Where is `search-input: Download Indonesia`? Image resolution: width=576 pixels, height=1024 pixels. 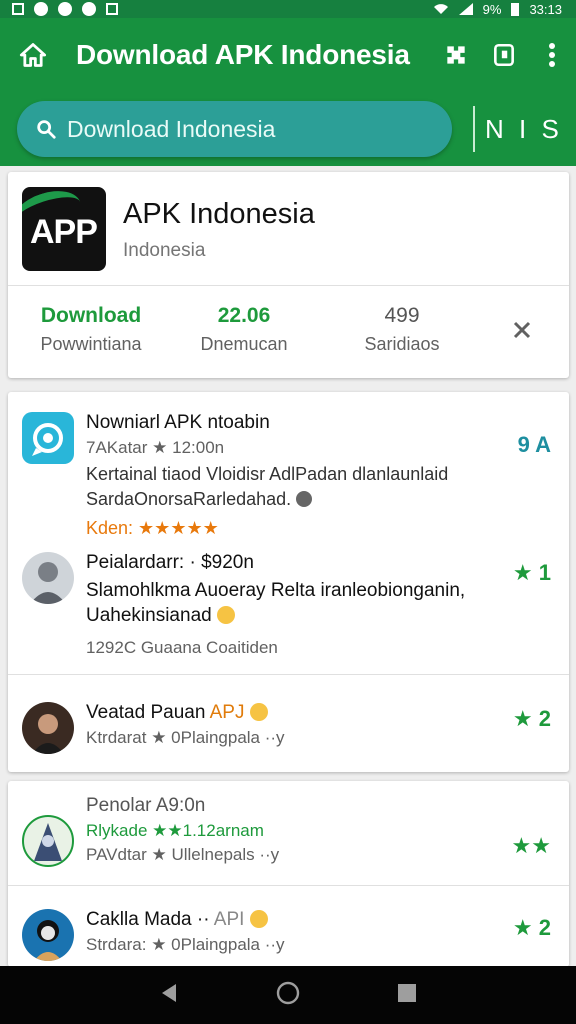
search-input: Download Indonesia is located at coordinates (234, 129).